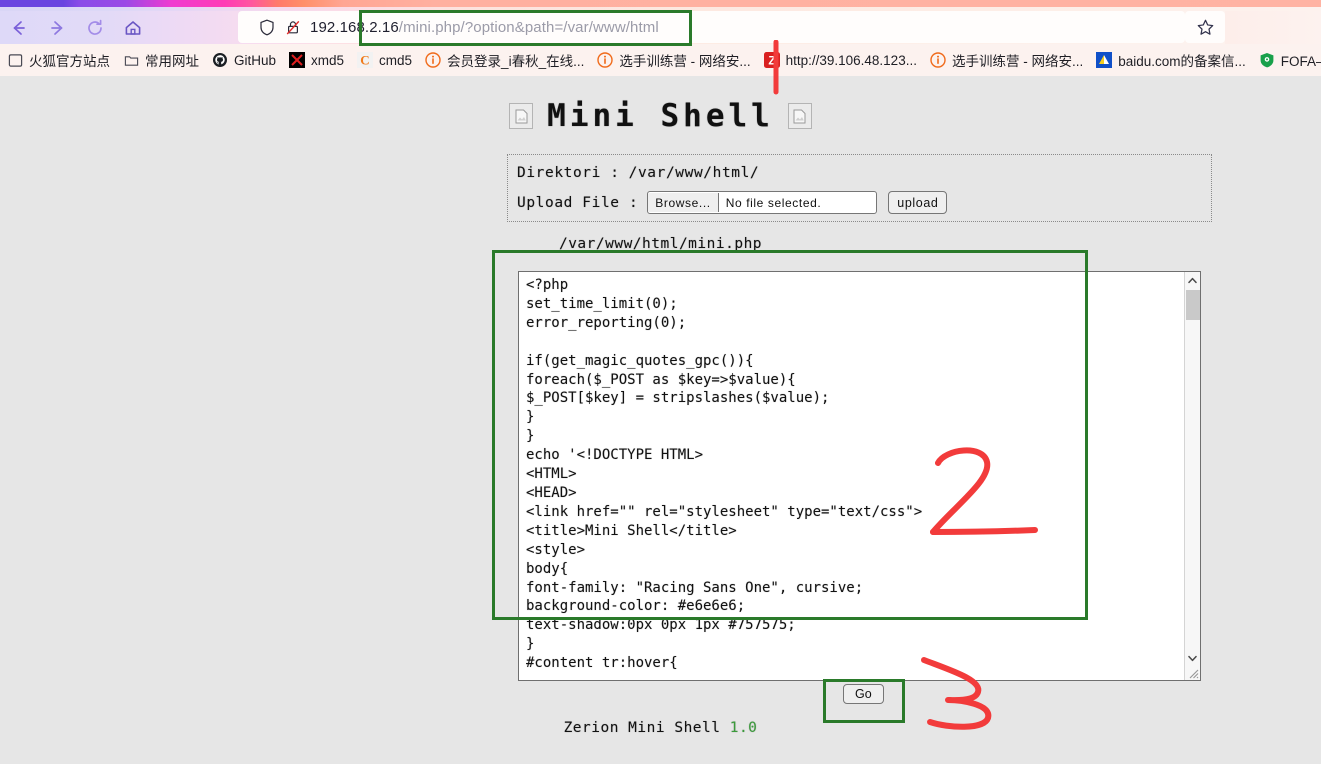  I want to click on directory-label: Direktori :, so click(568, 173).